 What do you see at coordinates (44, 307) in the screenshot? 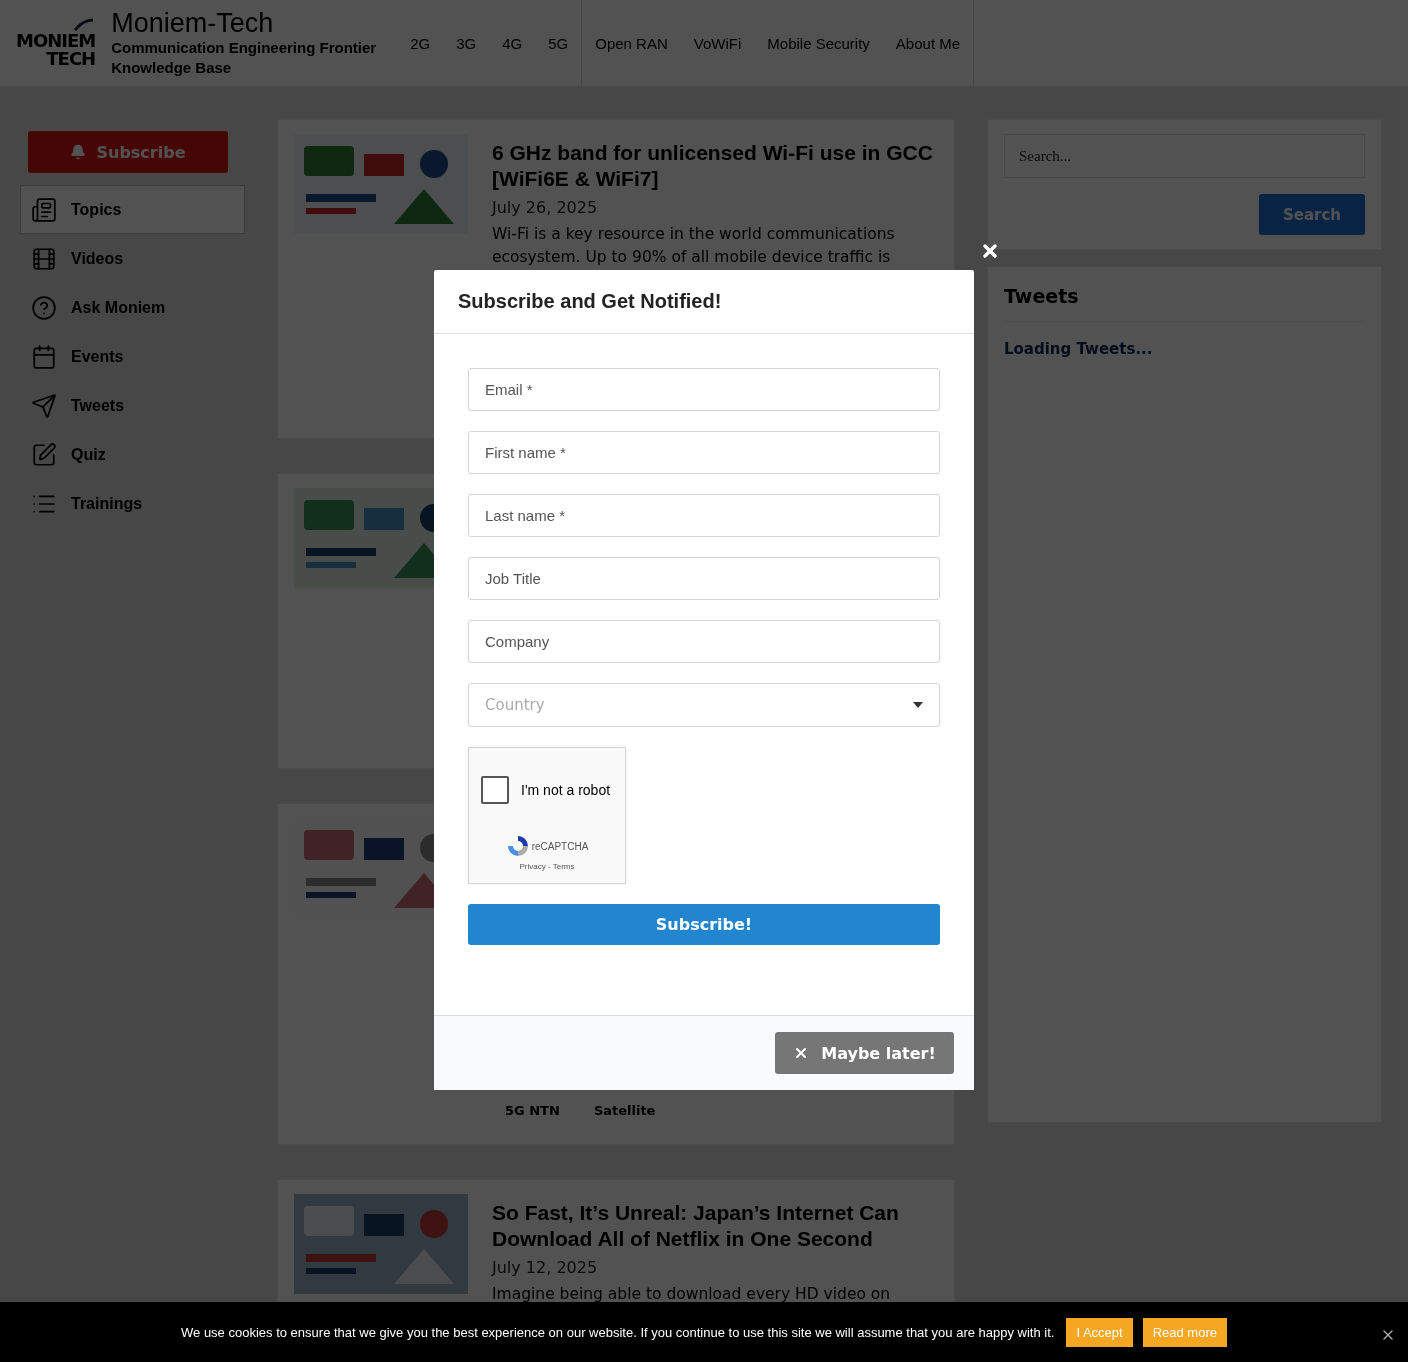
I see `question-icon` at bounding box center [44, 307].